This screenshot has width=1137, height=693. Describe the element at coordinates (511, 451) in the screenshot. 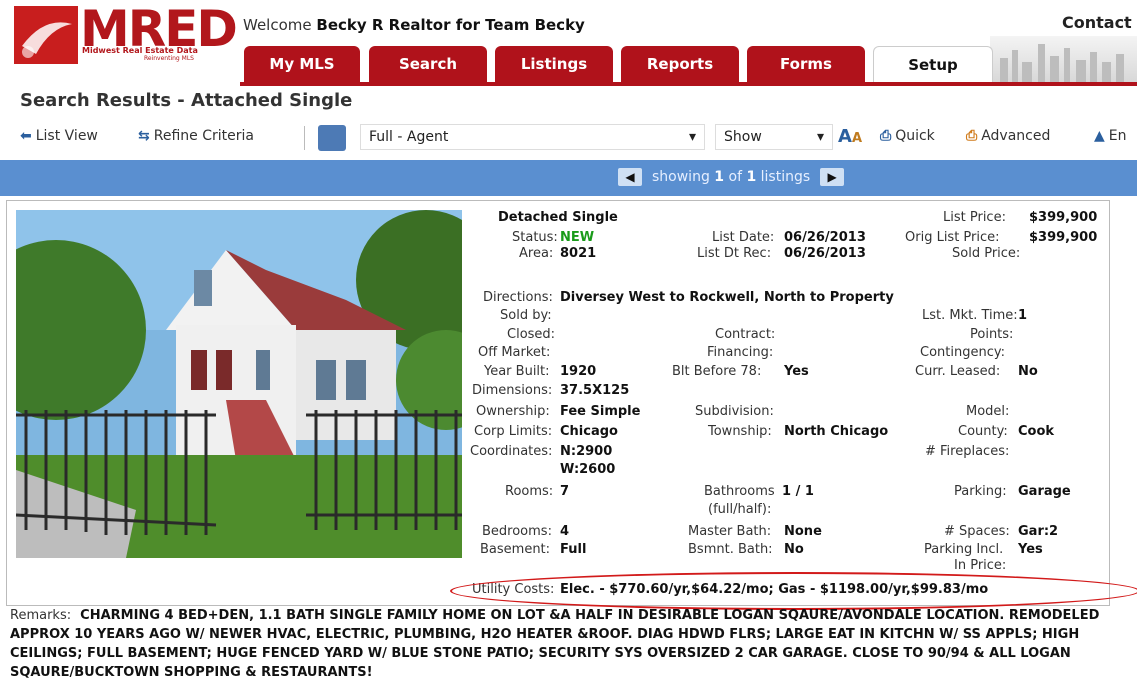

I see `coordinates-label: Coordinates:` at that location.